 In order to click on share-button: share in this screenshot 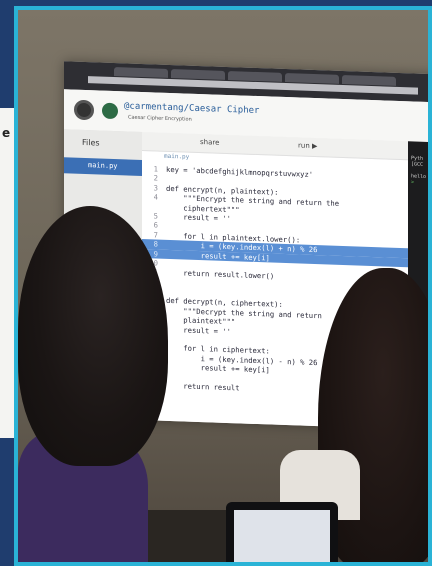, I will do `click(210, 142)`.